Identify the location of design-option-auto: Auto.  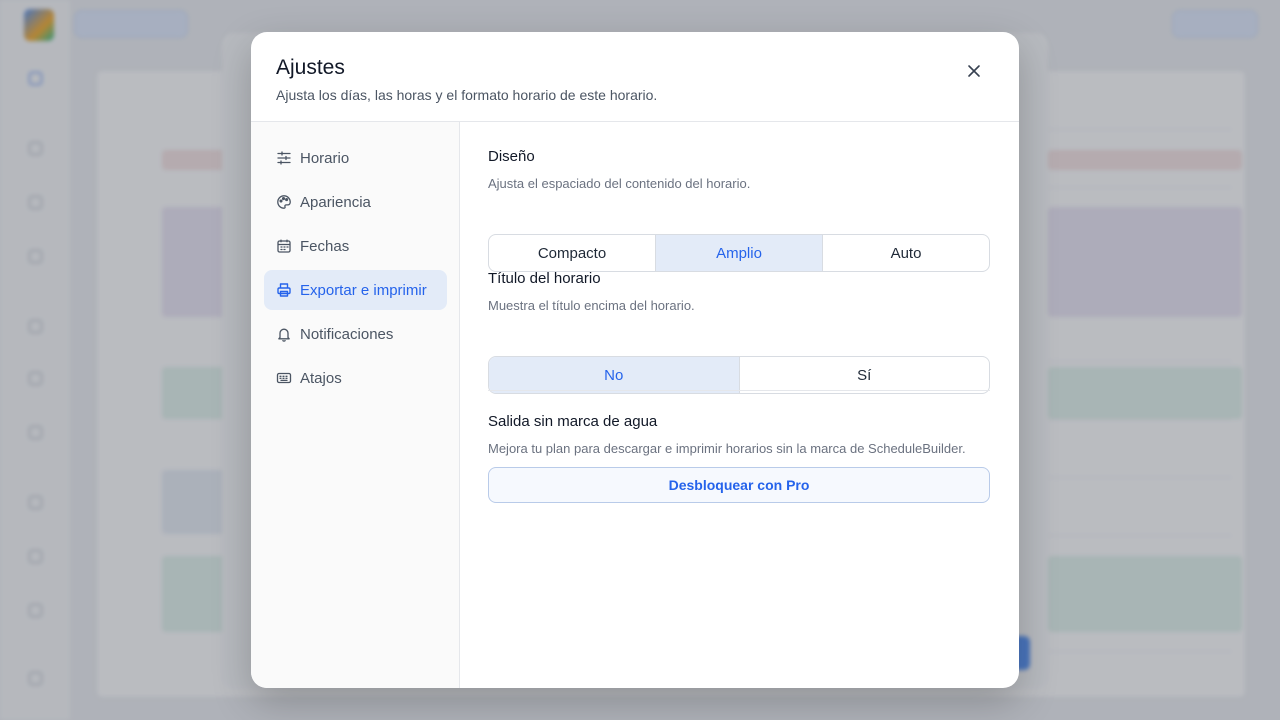
(906, 253).